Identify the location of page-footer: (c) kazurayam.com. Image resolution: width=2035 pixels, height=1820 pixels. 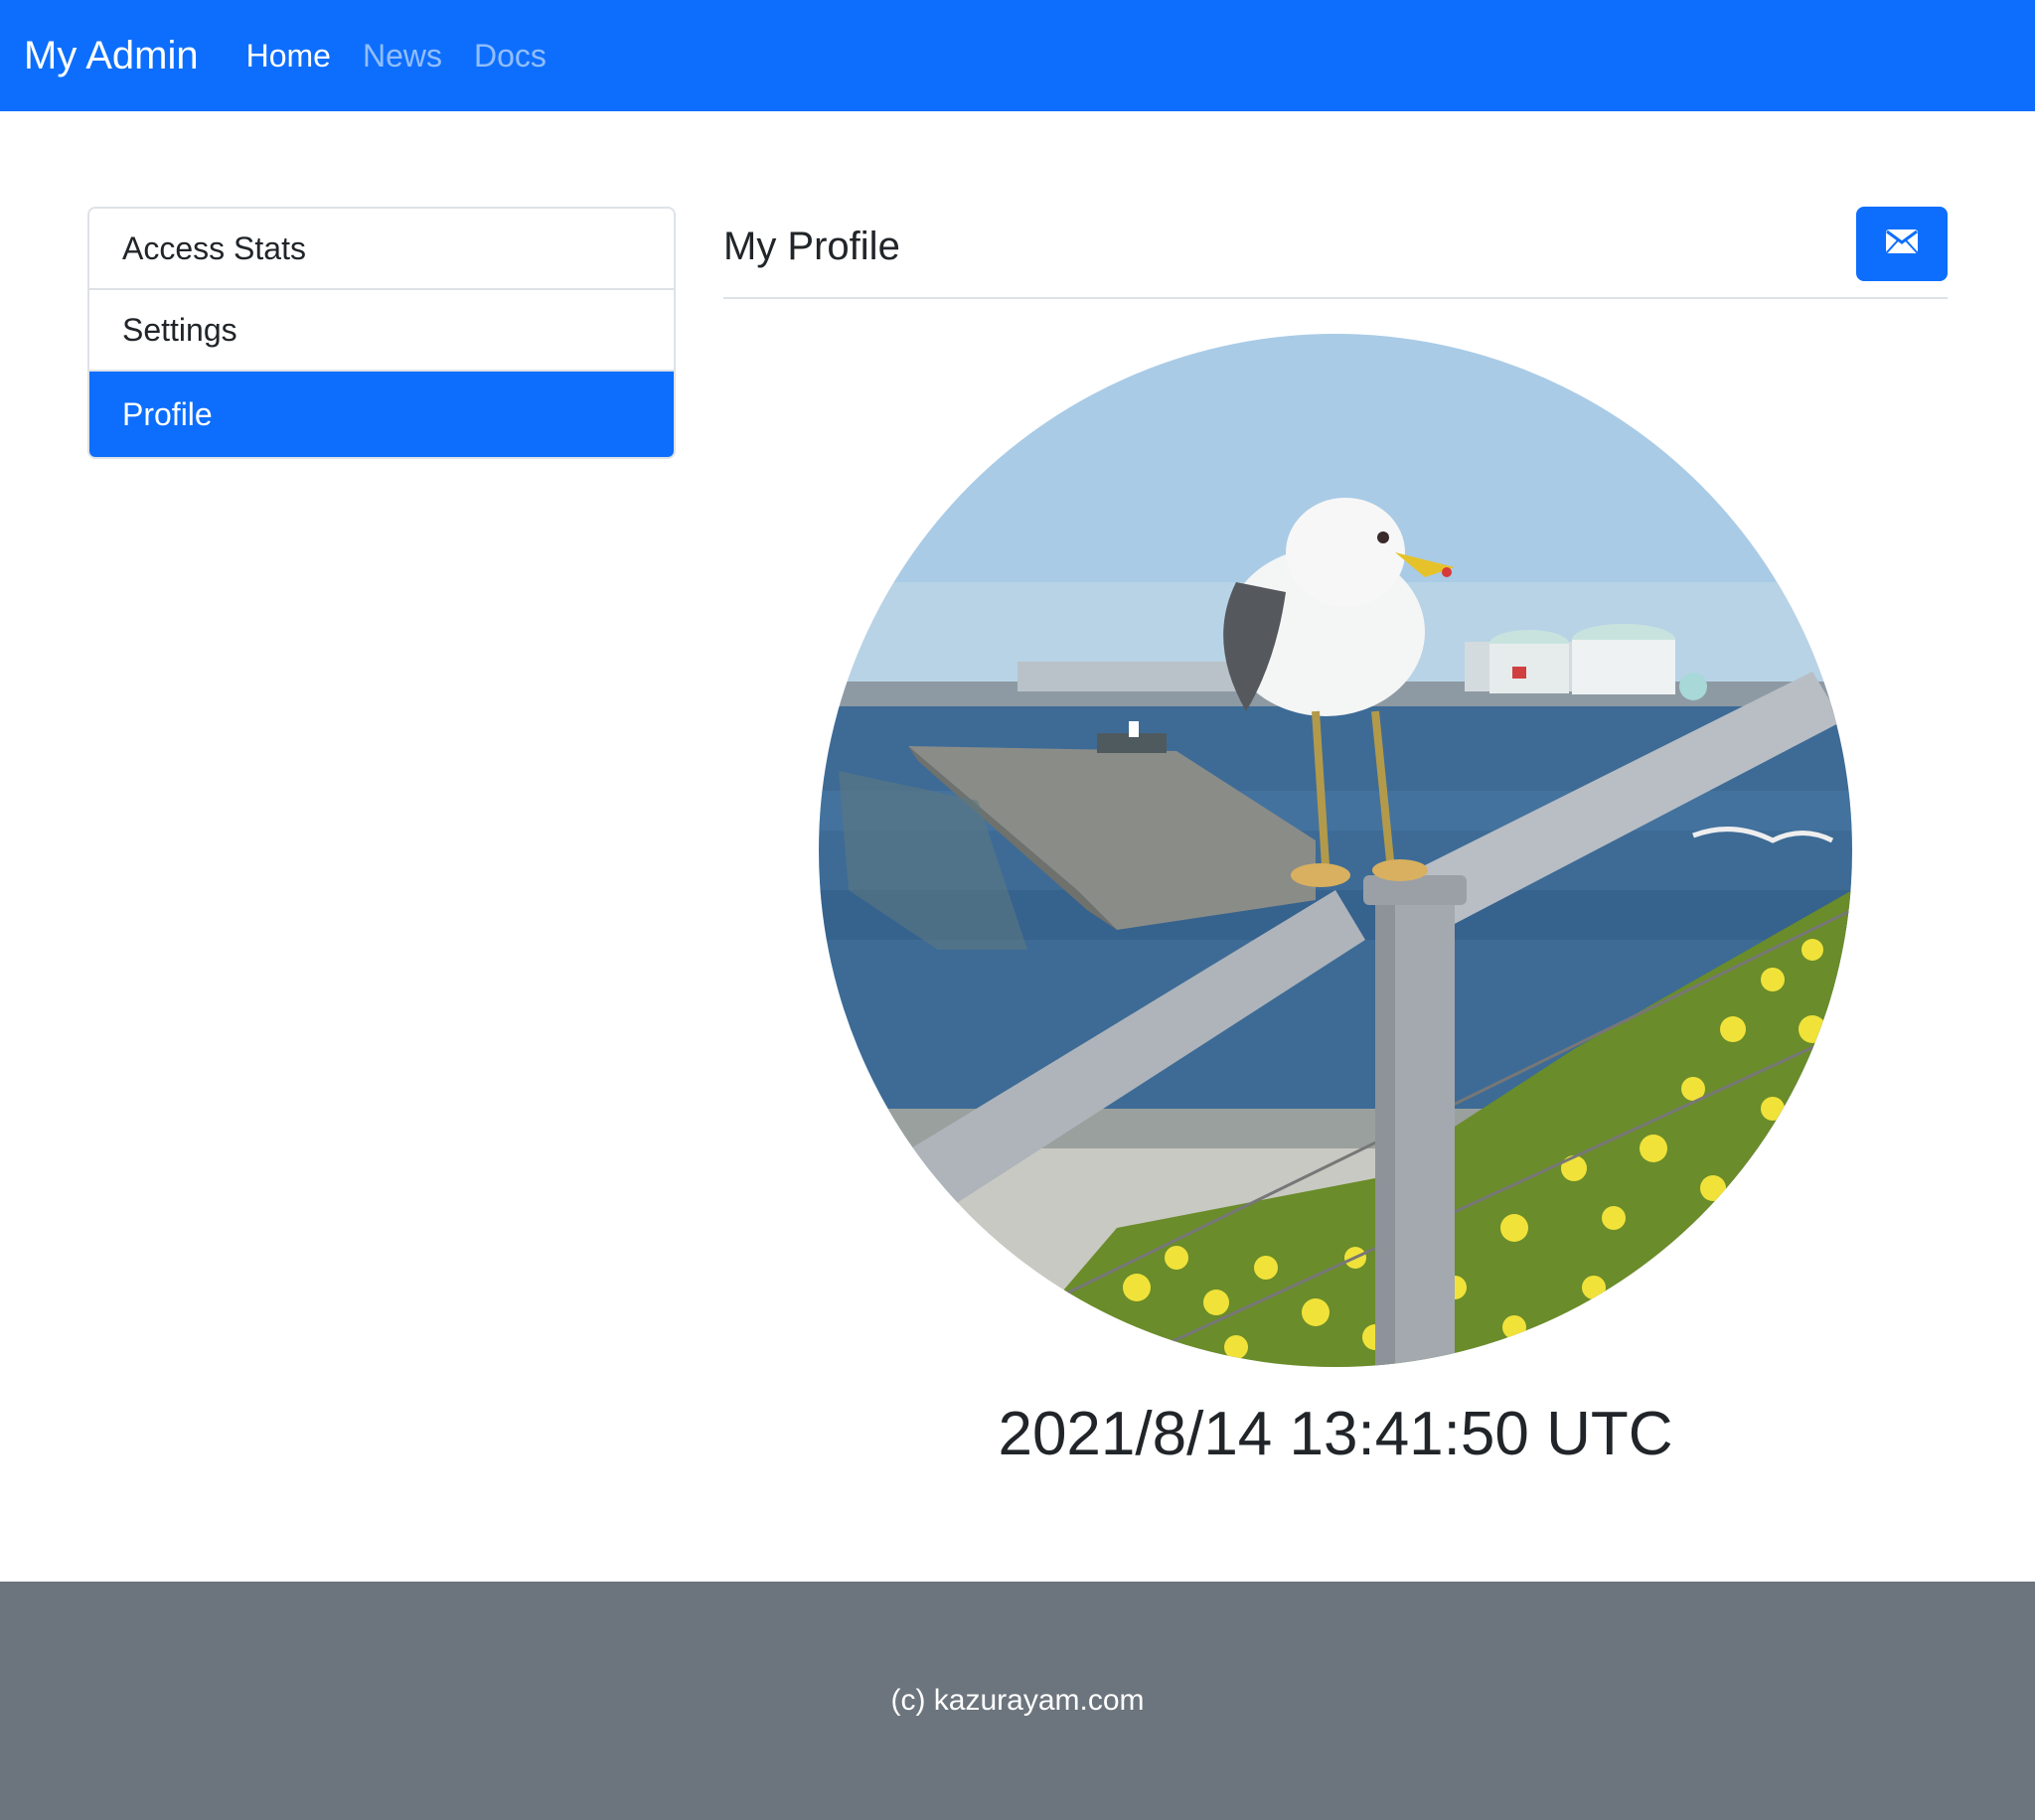
(1017, 1701).